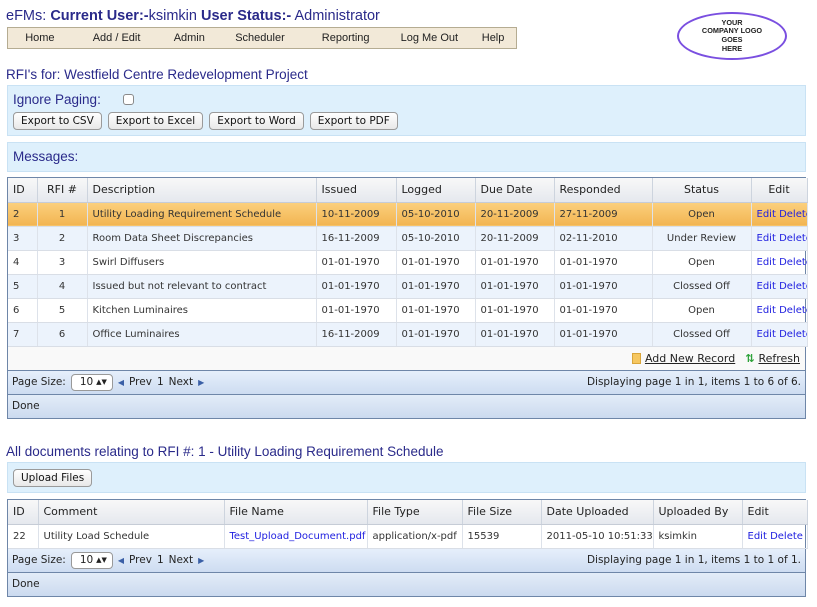 The width and height of the screenshot is (817, 607). Describe the element at coordinates (202, 334) in the screenshot. I see `cell-description: Office Luminaires` at that location.